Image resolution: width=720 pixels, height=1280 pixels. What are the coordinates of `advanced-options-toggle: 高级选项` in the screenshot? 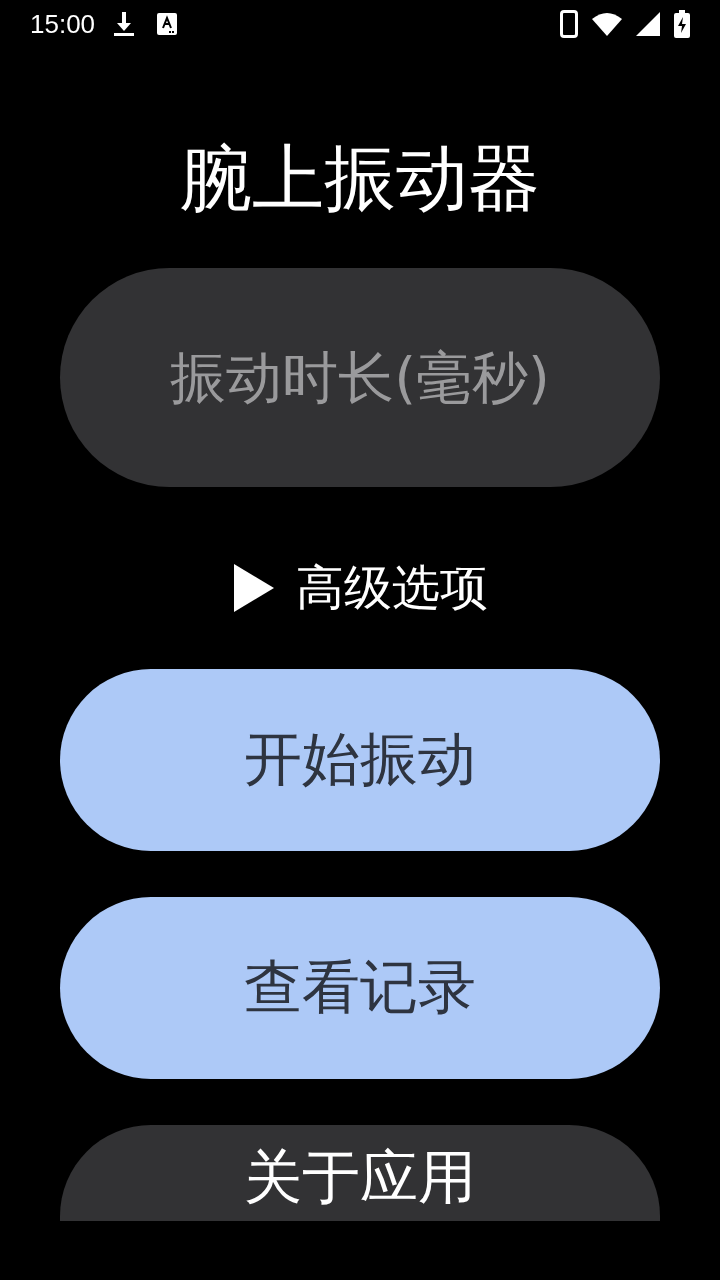 It's located at (360, 588).